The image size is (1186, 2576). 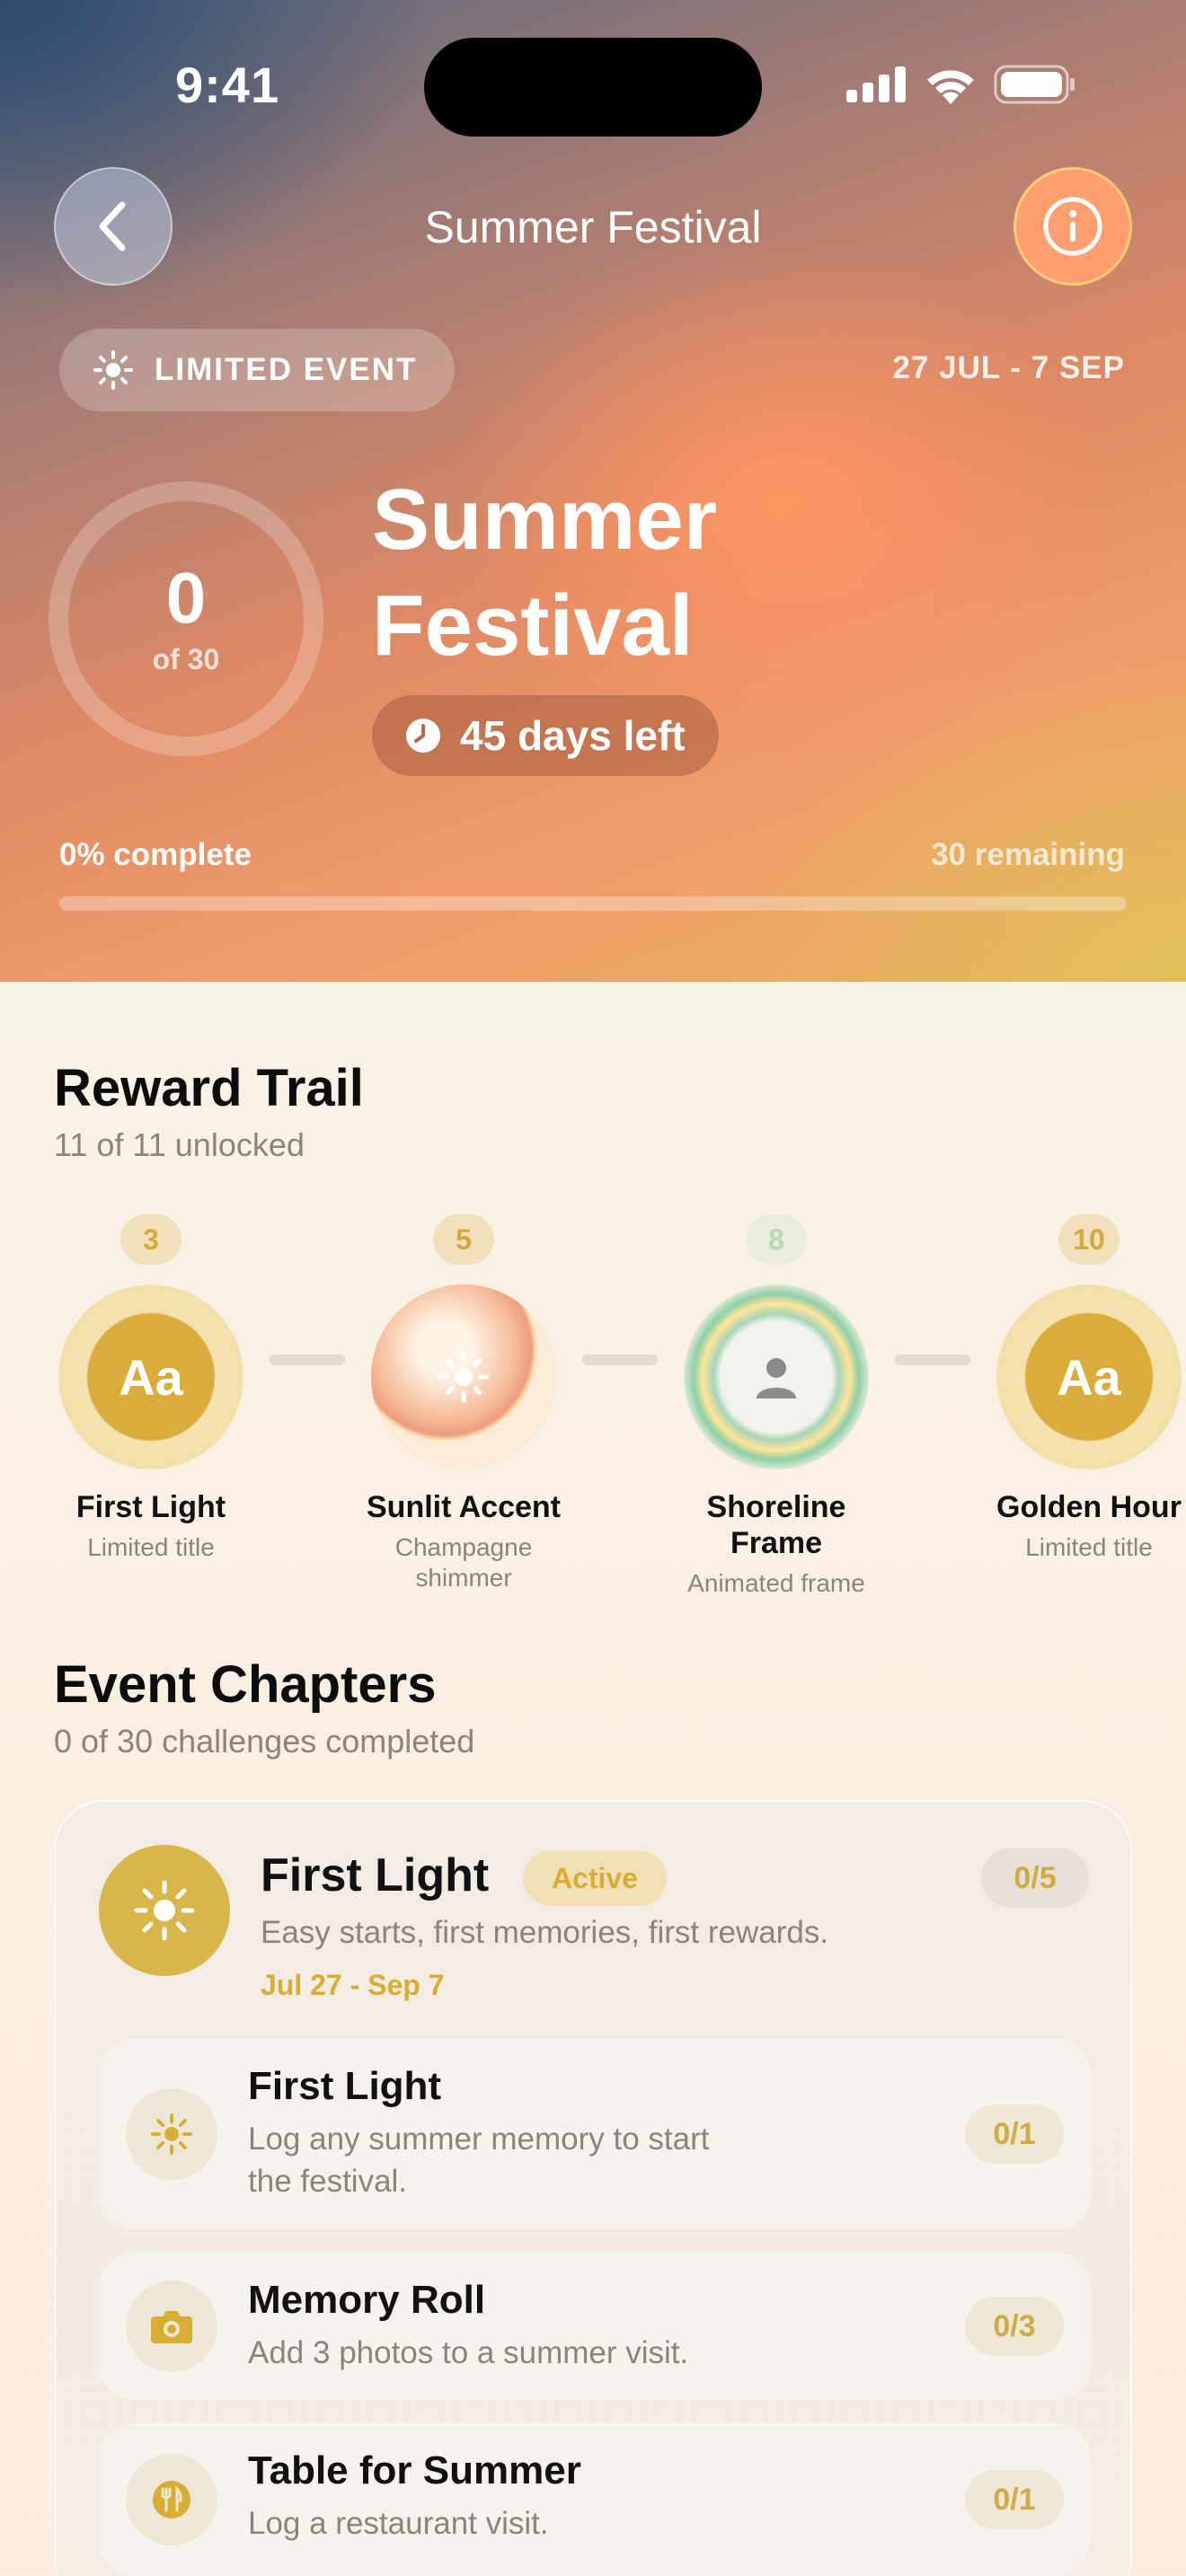 I want to click on challenge-description: Add 3 photos to a summer visit., so click(x=468, y=2352).